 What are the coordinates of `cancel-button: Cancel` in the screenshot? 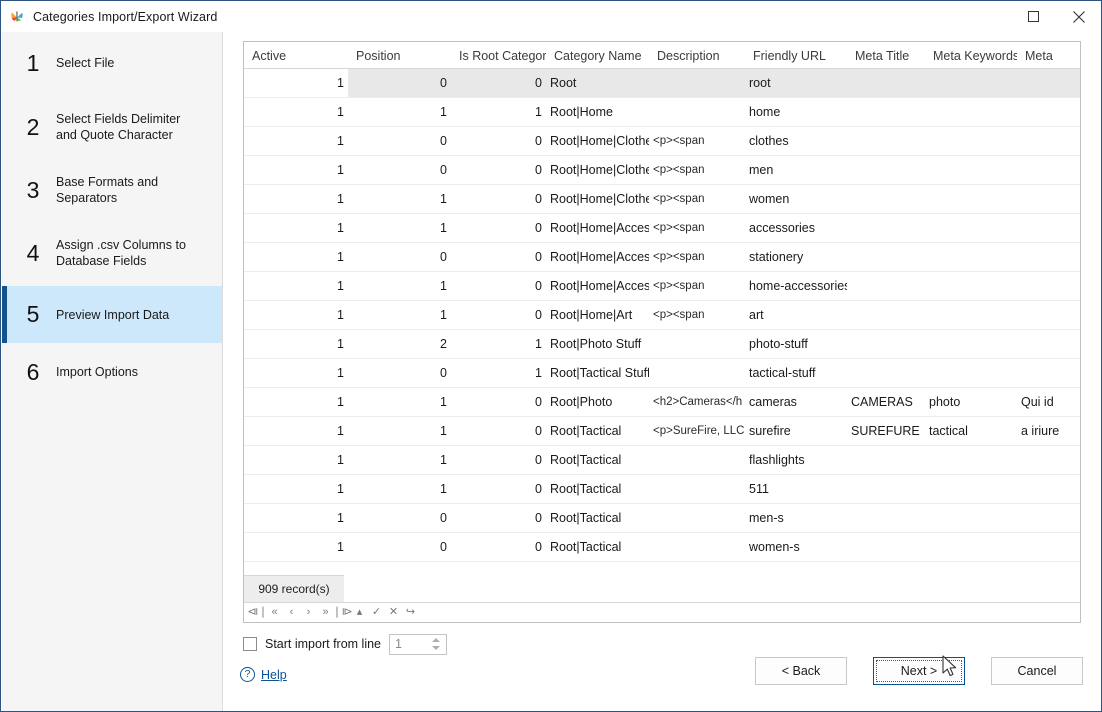 It's located at (1037, 671).